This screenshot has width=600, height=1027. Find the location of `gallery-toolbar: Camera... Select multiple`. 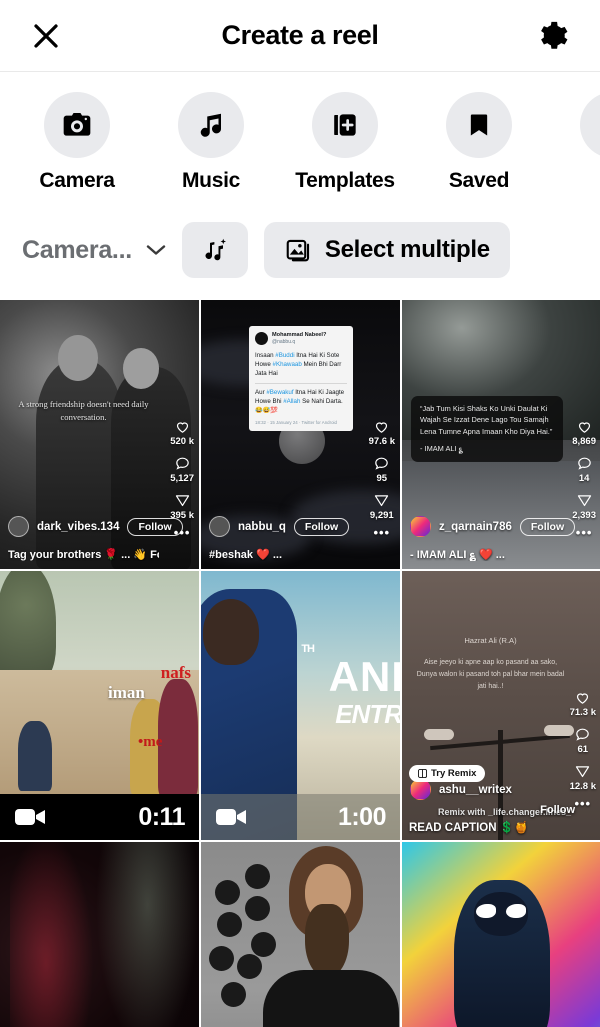

gallery-toolbar: Camera... Select multiple is located at coordinates (300, 250).